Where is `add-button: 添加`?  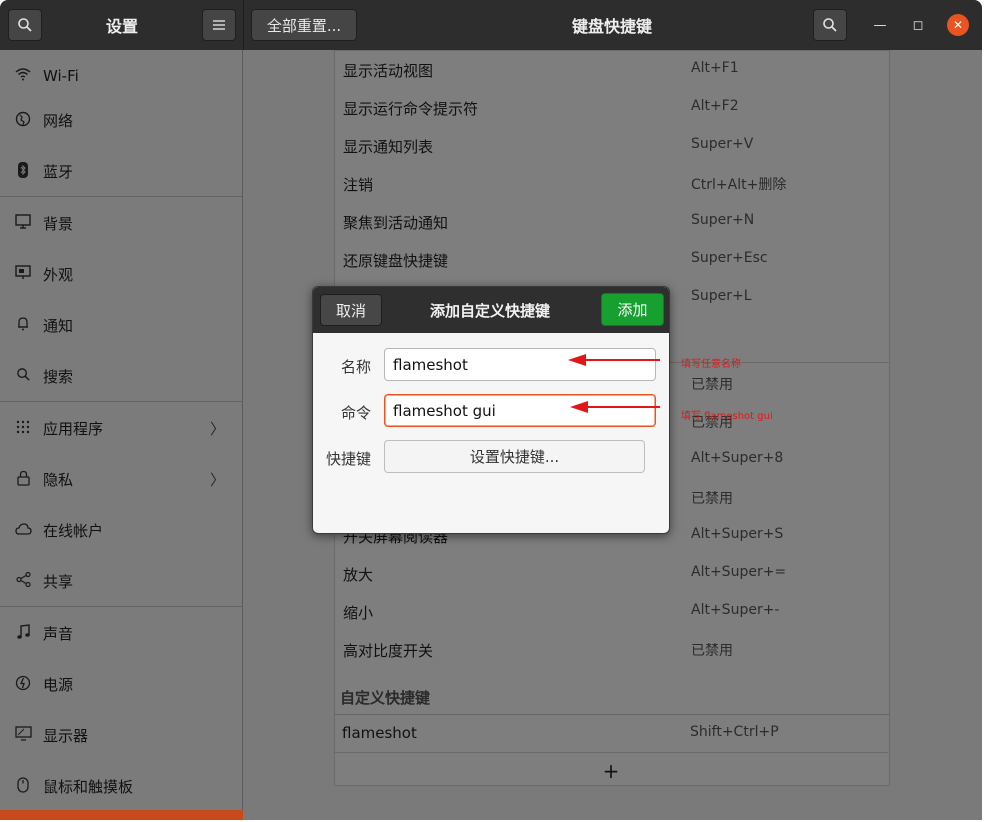 add-button: 添加 is located at coordinates (632, 309).